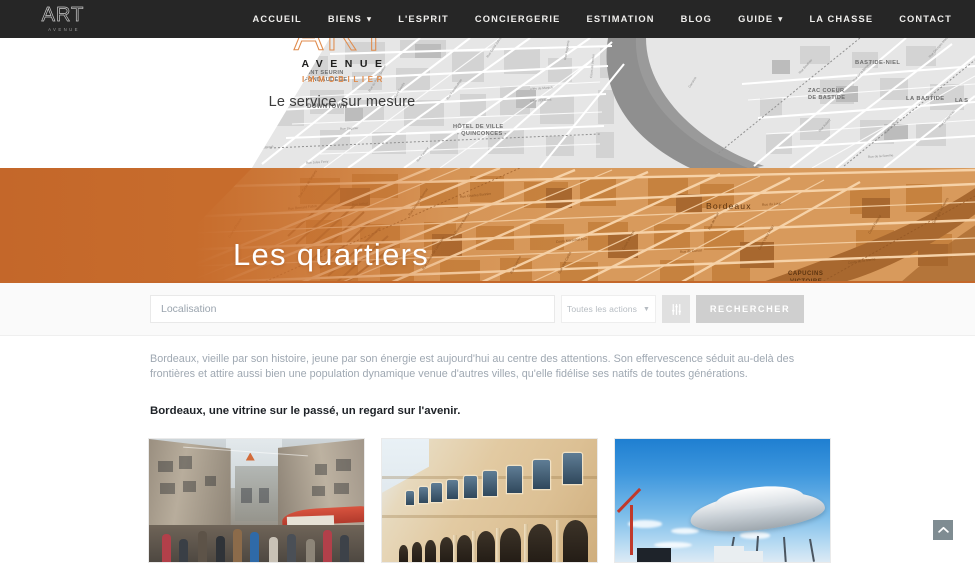  I want to click on nav-item-label: BLOG, so click(696, 19).